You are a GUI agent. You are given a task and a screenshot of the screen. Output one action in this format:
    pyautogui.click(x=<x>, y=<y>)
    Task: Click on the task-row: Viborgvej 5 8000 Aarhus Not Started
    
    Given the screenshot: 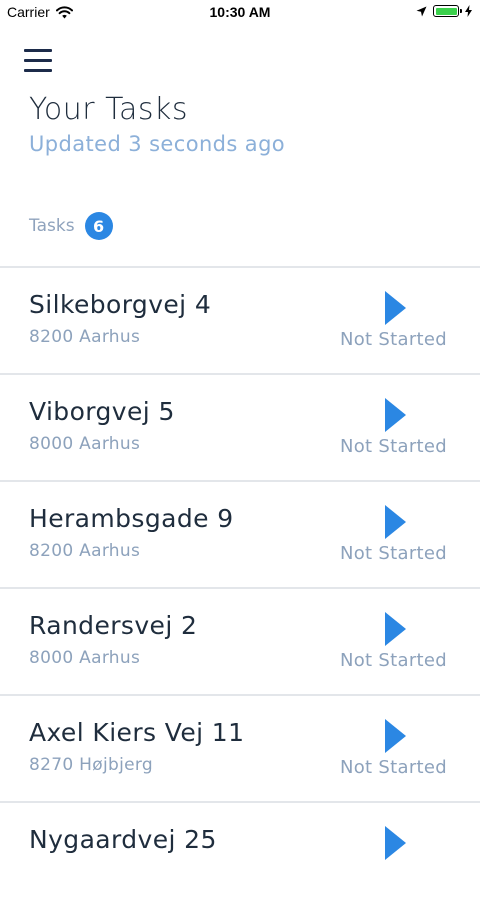 What is the action you would take?
    pyautogui.click(x=240, y=426)
    